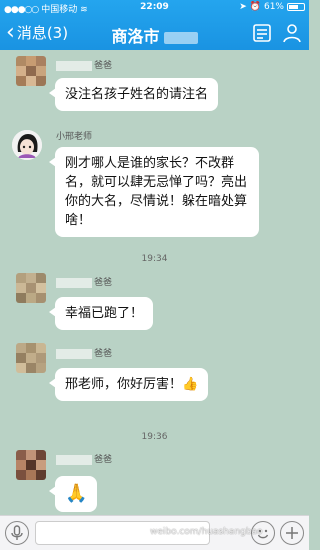  I want to click on timestamp: 19:34, so click(154, 259).